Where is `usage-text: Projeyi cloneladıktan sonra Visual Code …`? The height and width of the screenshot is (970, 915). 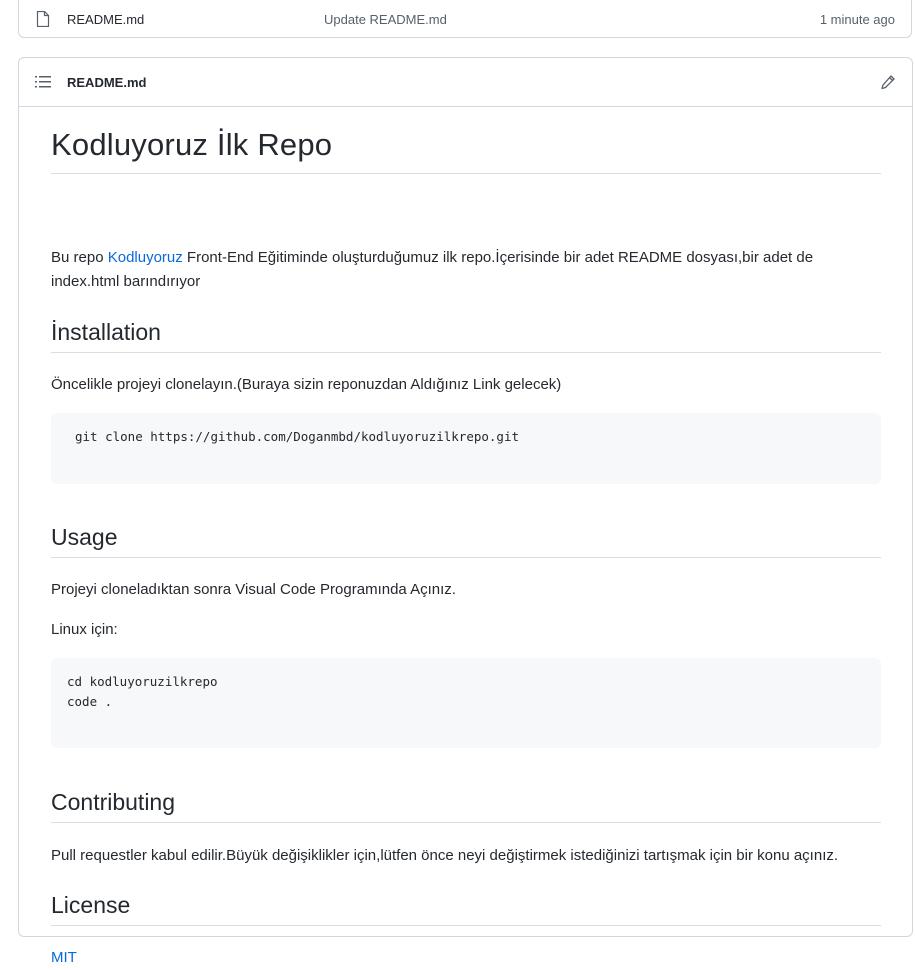 usage-text: Projeyi cloneladıktan sonra Visual Code … is located at coordinates (253, 589).